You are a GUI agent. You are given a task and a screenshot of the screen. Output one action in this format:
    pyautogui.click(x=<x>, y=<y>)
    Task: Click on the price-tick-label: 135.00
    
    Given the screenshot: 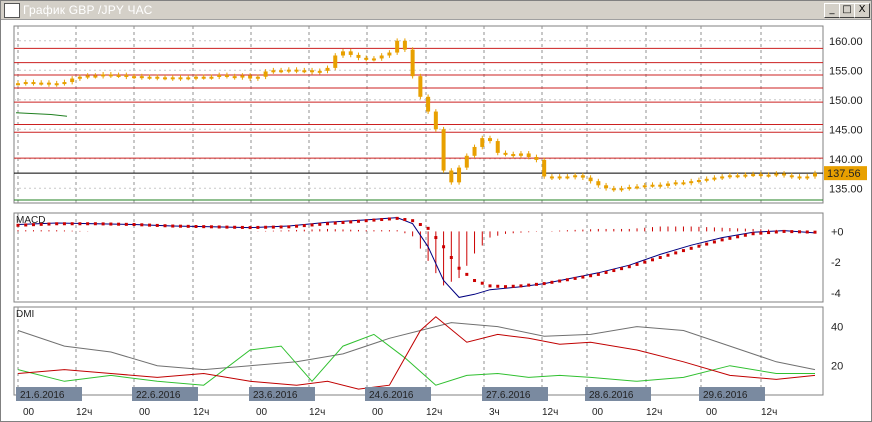 What is the action you would take?
    pyautogui.click(x=846, y=189)
    